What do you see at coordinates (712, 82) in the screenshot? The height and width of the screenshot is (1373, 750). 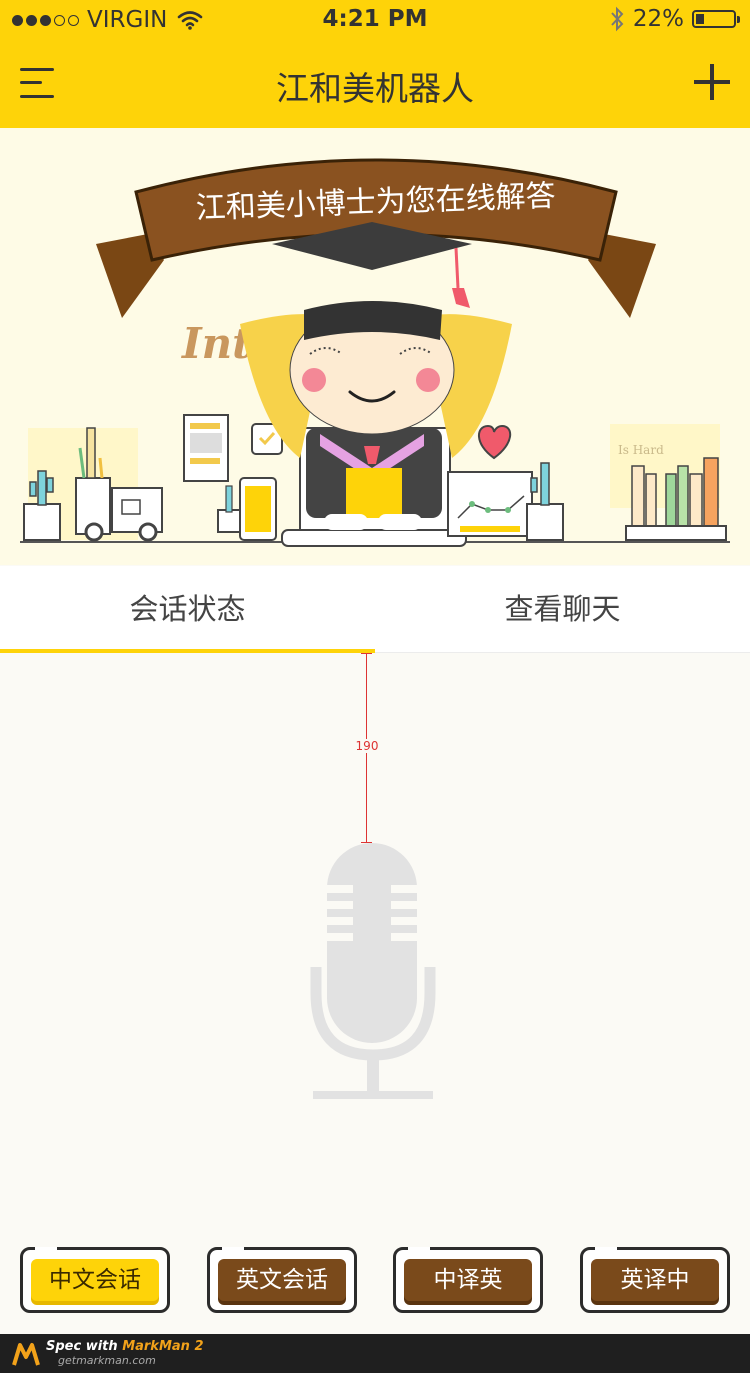 I see `plus-icon` at bounding box center [712, 82].